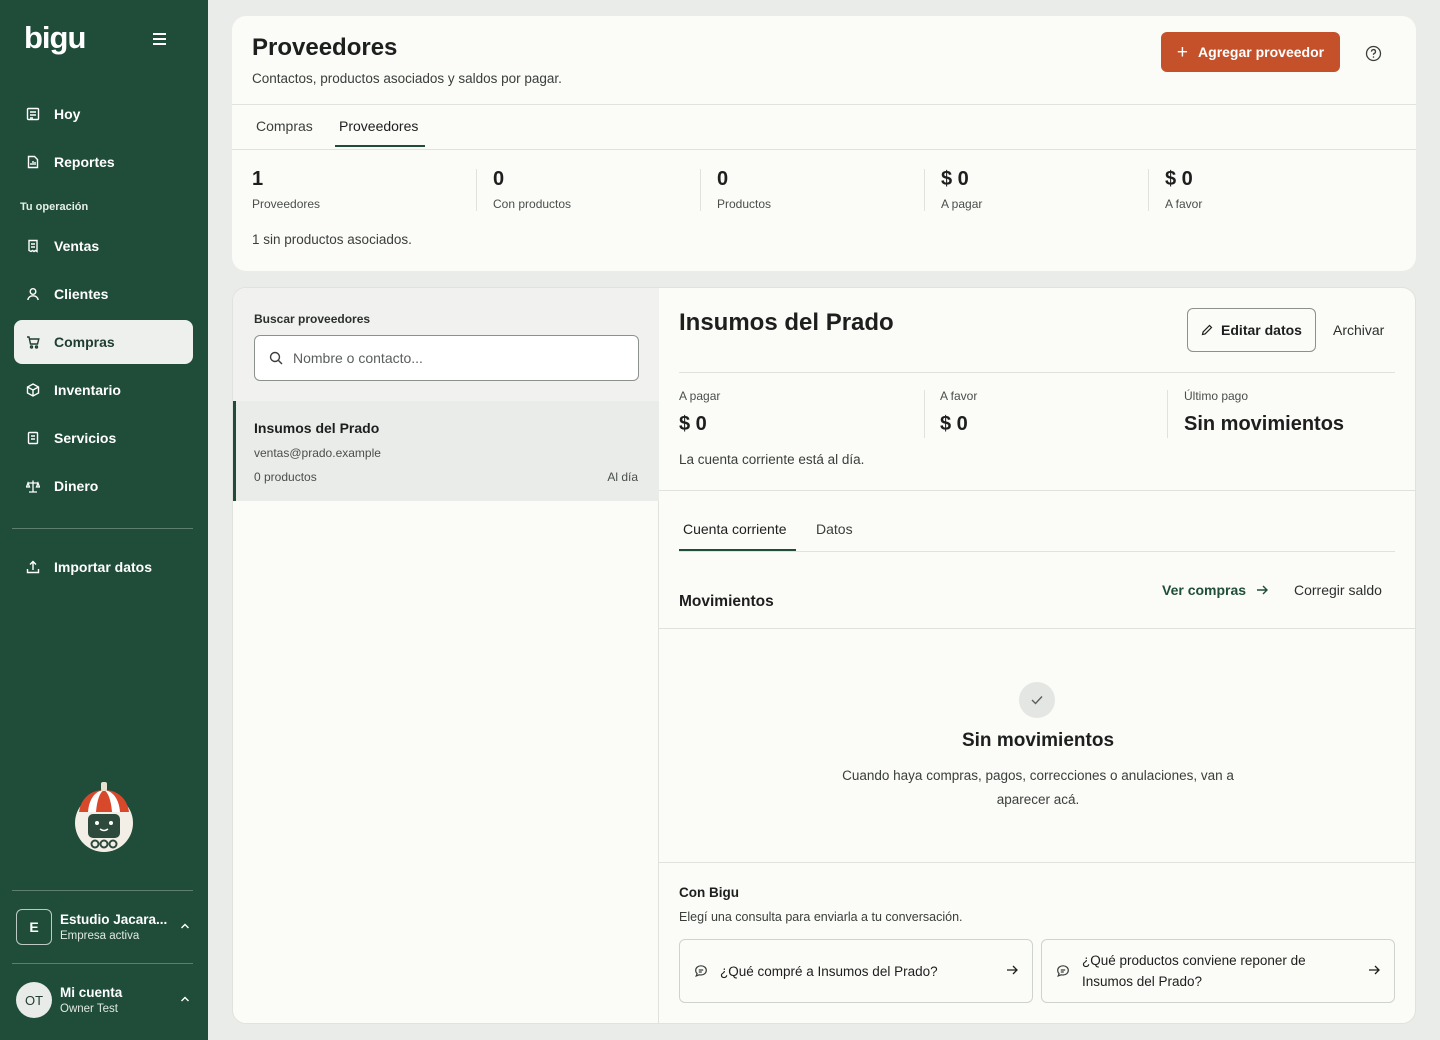  What do you see at coordinates (34, 927) in the screenshot?
I see `company-badge: E` at bounding box center [34, 927].